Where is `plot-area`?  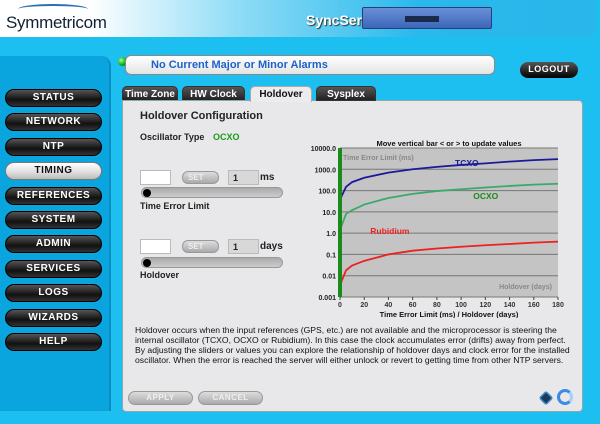
plot-area is located at coordinates (449, 222).